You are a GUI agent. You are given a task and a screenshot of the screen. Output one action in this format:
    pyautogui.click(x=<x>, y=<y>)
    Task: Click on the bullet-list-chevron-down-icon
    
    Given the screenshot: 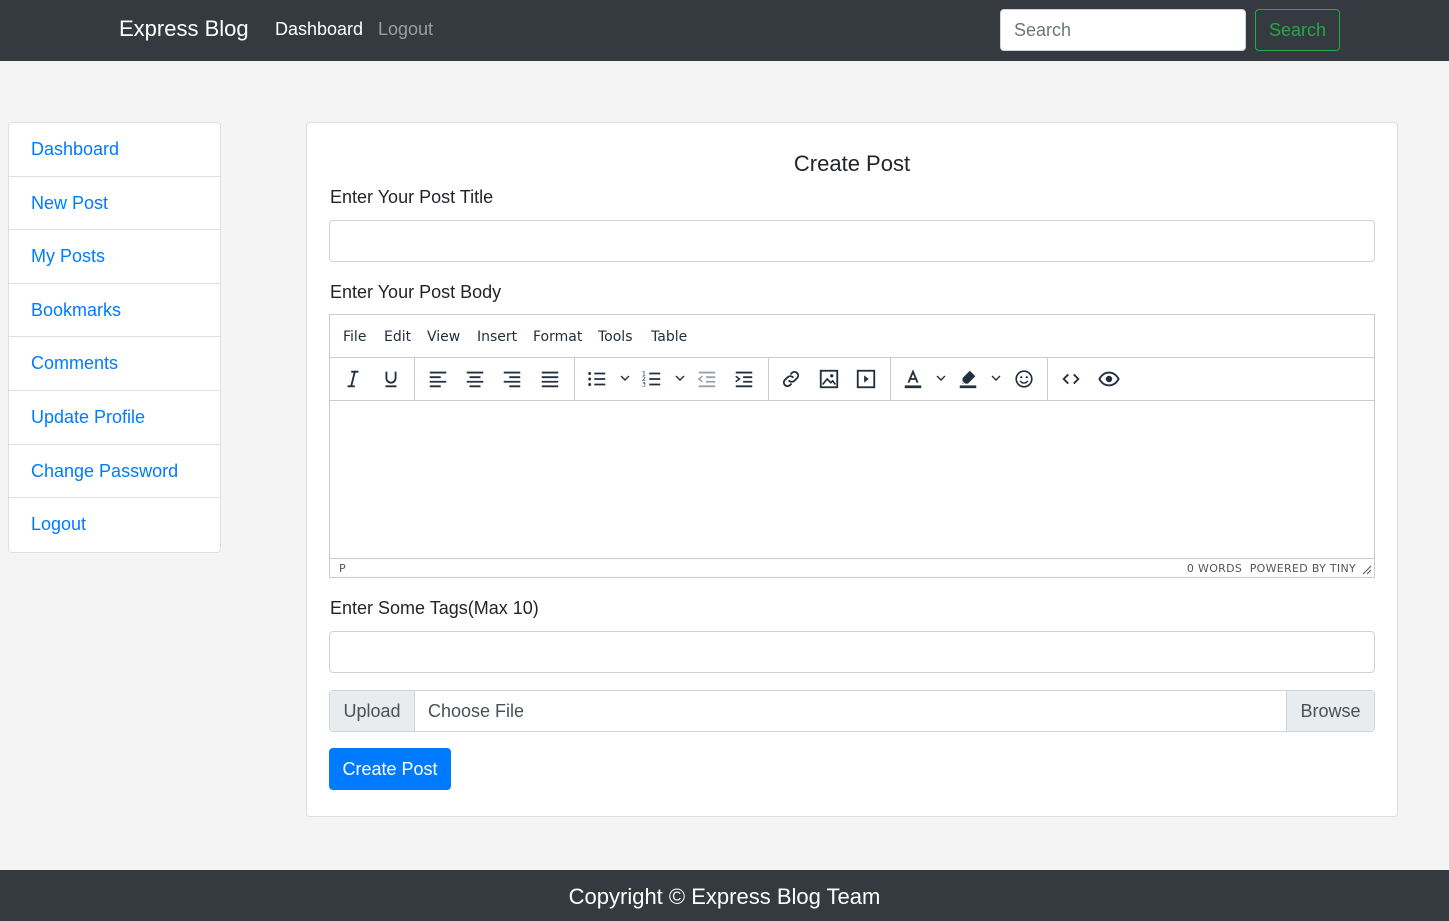 What is the action you would take?
    pyautogui.click(x=625, y=377)
    